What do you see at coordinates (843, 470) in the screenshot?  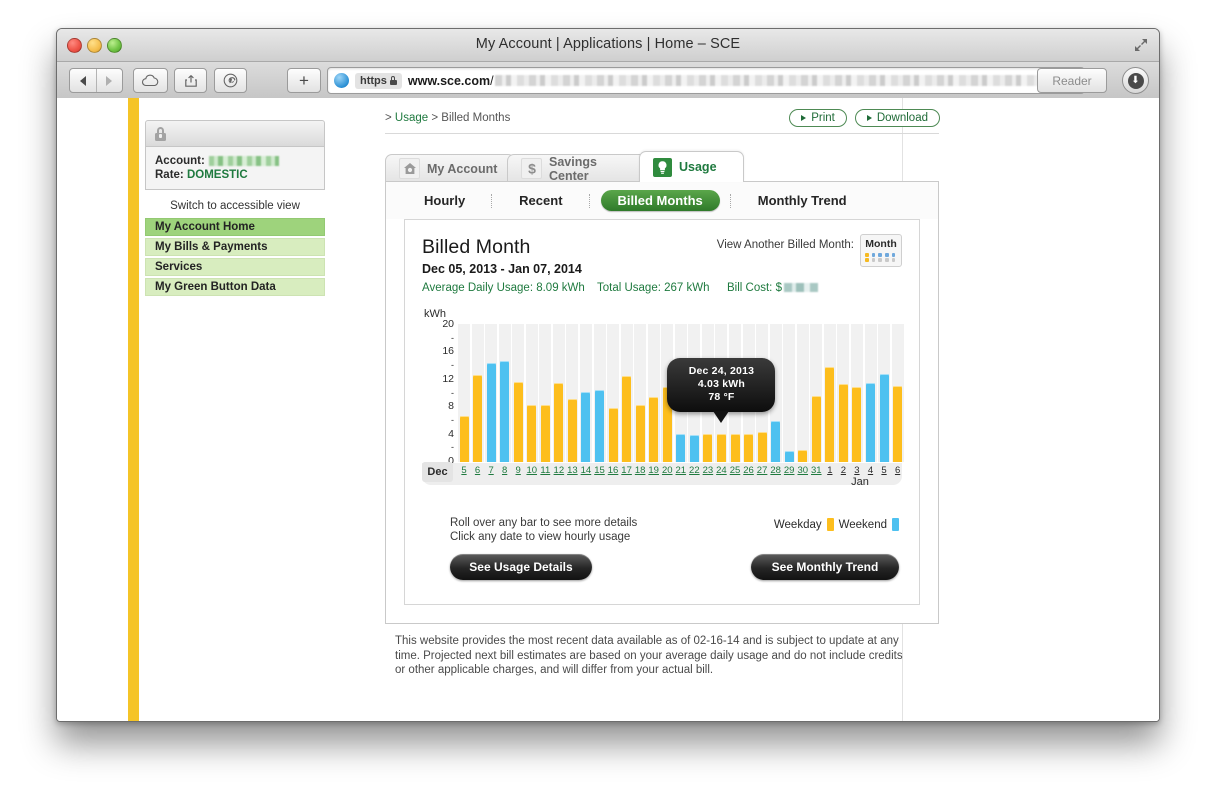 I see `x-axis-date-link: 2` at bounding box center [843, 470].